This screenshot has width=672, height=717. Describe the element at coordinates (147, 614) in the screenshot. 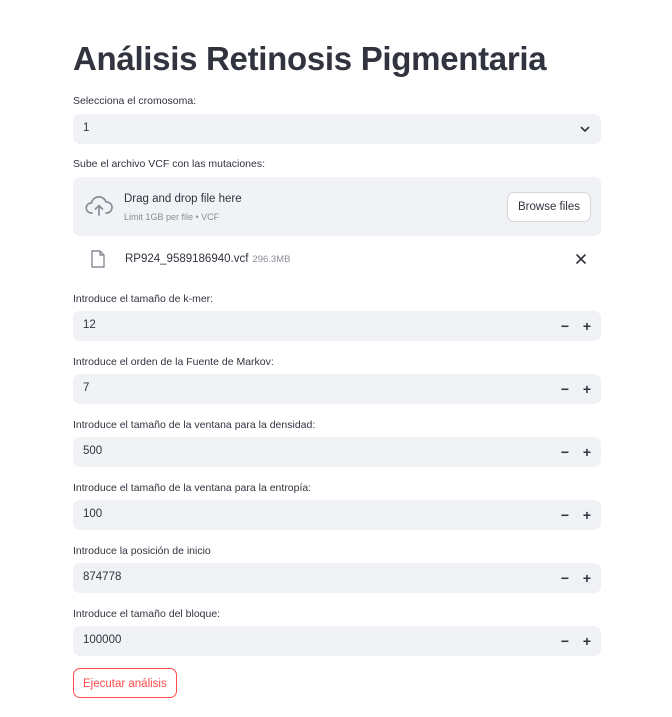

I see `block-size-label: Introduce el tamaño del bloque:` at that location.